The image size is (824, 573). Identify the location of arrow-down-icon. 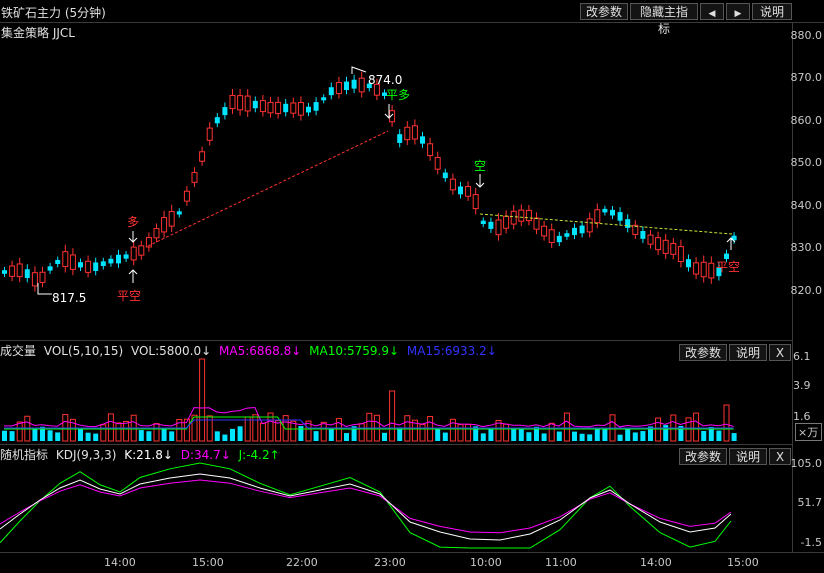
(133, 237).